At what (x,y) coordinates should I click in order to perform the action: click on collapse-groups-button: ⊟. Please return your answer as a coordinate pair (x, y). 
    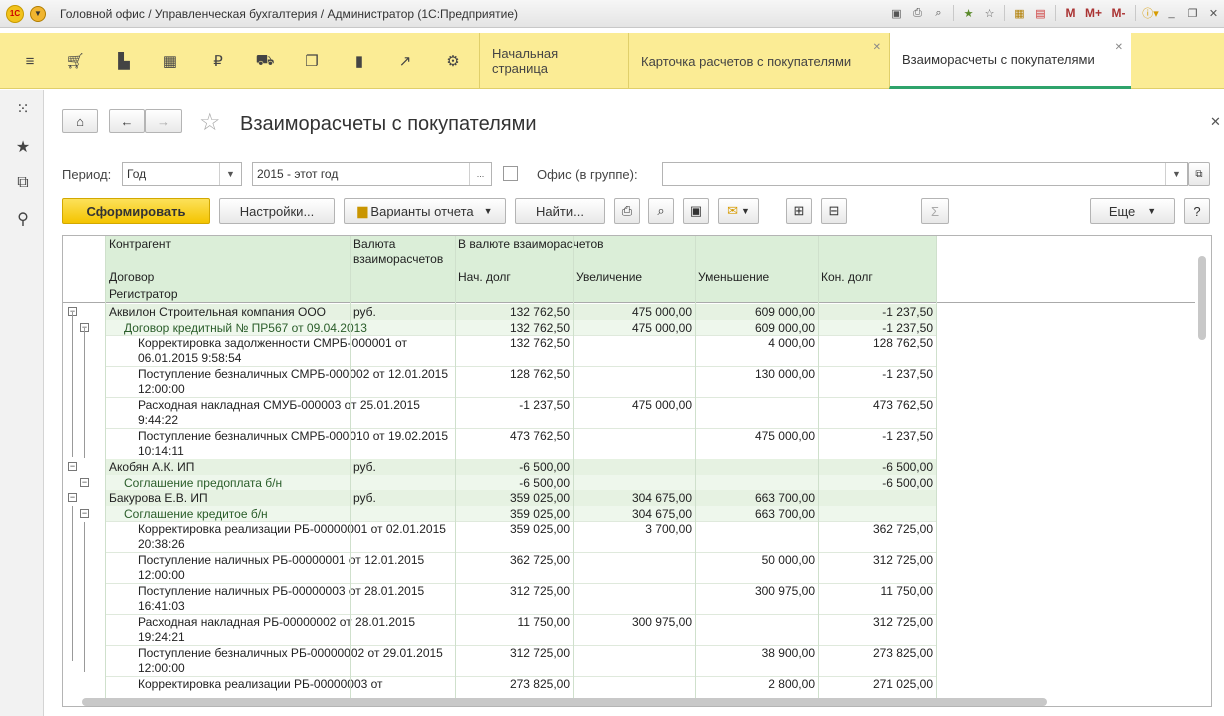
    Looking at the image, I should click on (834, 211).